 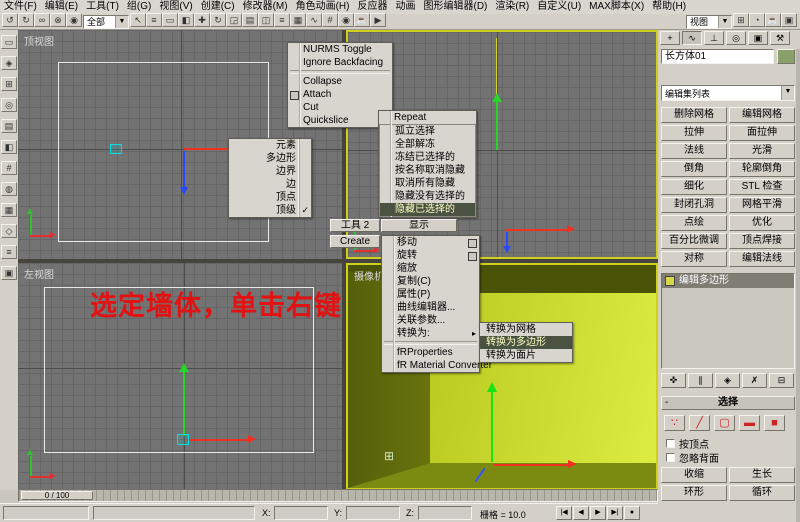 I want to click on menu-item: Repeat, so click(x=427, y=117).